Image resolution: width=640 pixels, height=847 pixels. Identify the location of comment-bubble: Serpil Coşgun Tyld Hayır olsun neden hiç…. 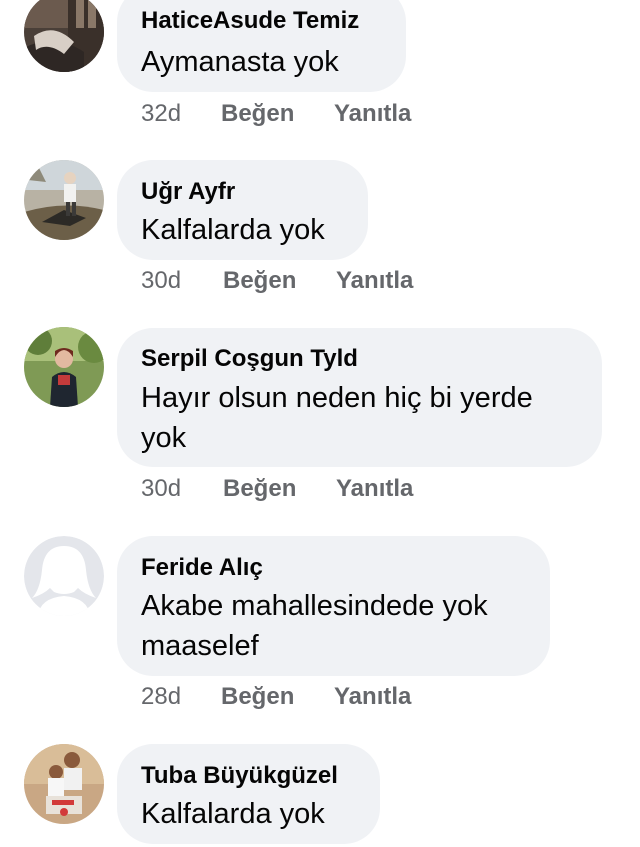
(359, 397).